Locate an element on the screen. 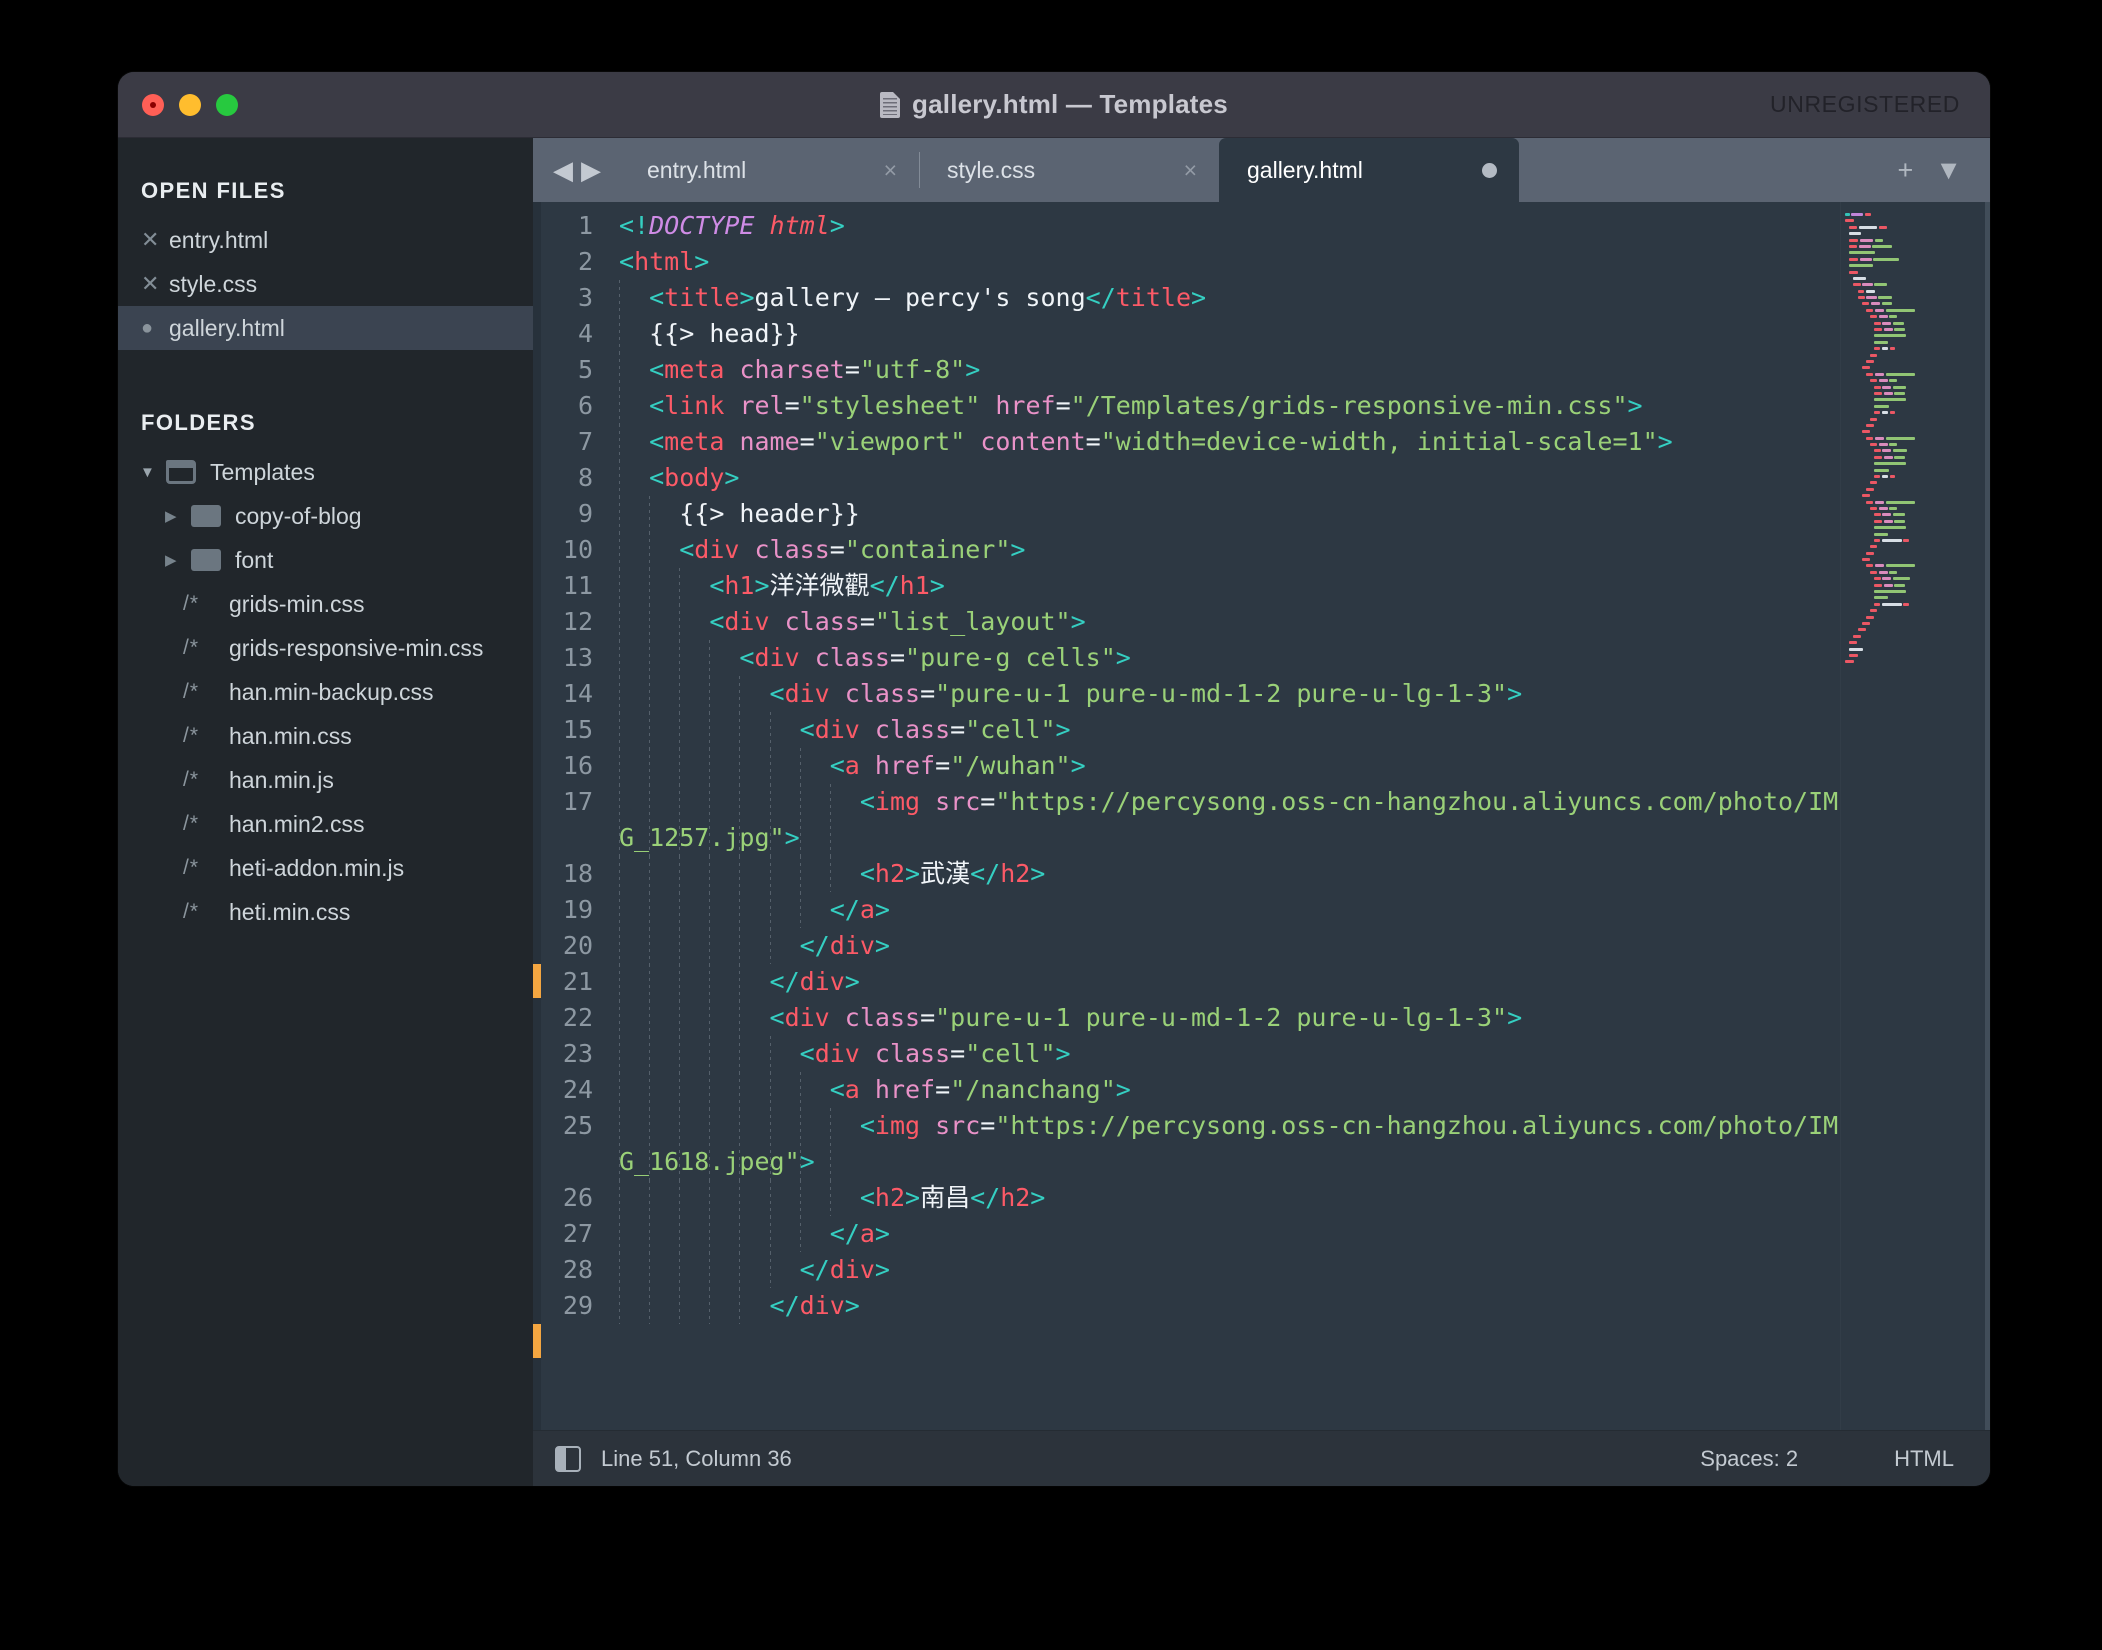  sidebar-toggle-icon is located at coordinates (568, 1458).